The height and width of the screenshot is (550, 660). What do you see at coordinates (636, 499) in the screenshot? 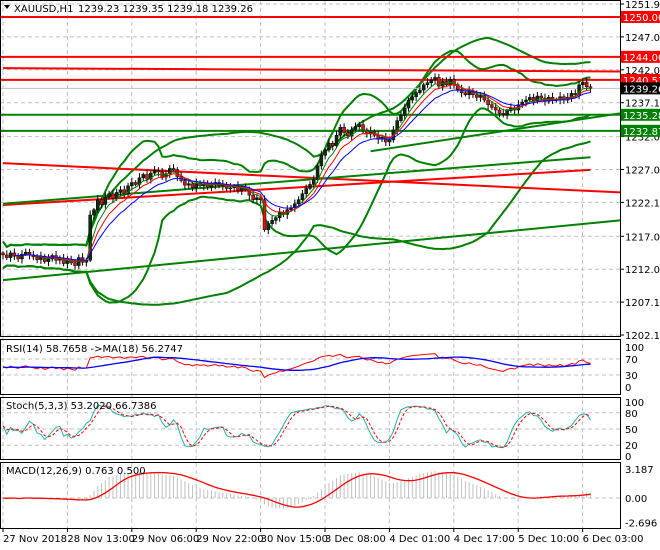
I see `macd-tick-label: 0.00` at bounding box center [636, 499].